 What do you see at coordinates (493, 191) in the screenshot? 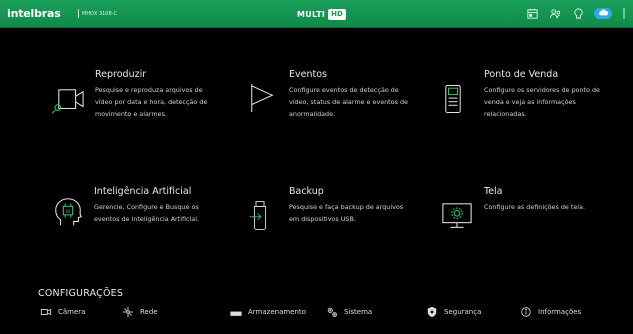
I see `tile-title: Tela` at bounding box center [493, 191].